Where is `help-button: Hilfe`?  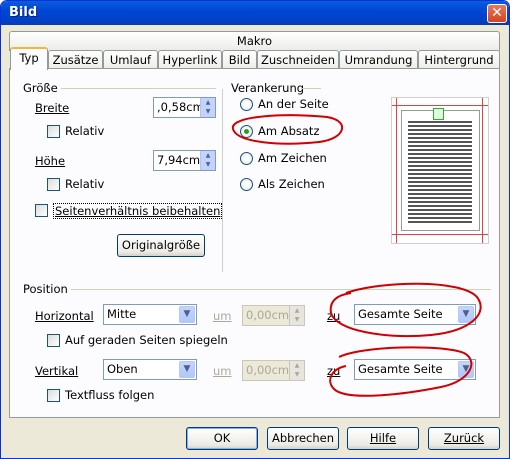 help-button: Hilfe is located at coordinates (383, 438).